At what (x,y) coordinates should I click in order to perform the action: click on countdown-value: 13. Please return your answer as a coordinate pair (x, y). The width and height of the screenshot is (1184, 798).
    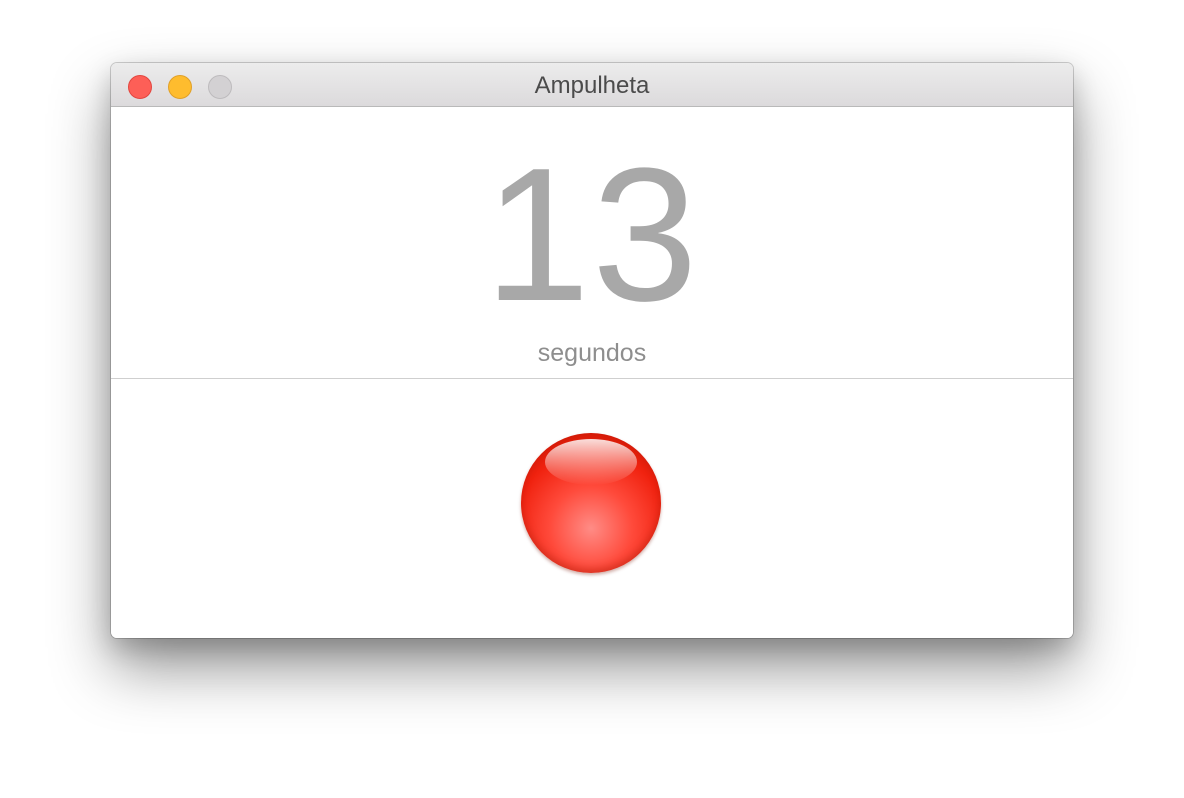
    Looking at the image, I should click on (592, 235).